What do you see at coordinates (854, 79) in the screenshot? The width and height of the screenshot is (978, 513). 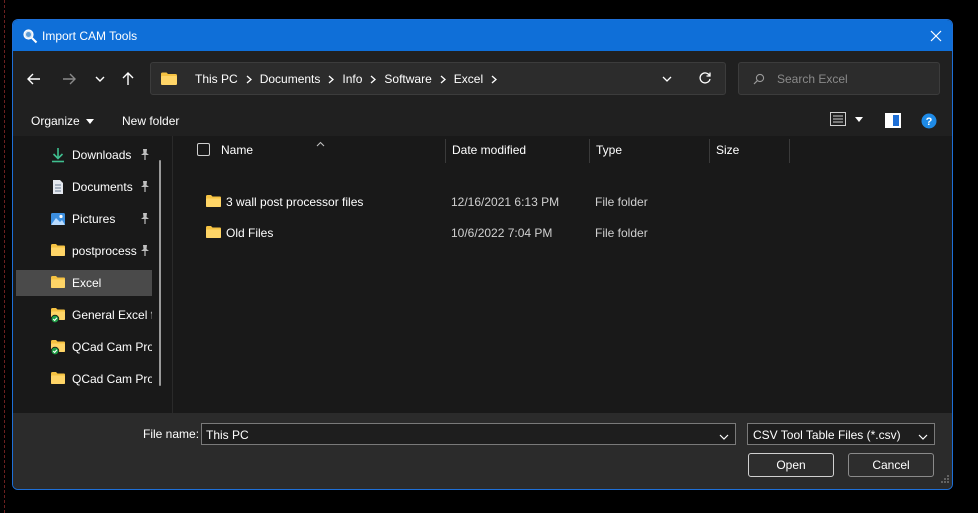 I see `search-input` at bounding box center [854, 79].